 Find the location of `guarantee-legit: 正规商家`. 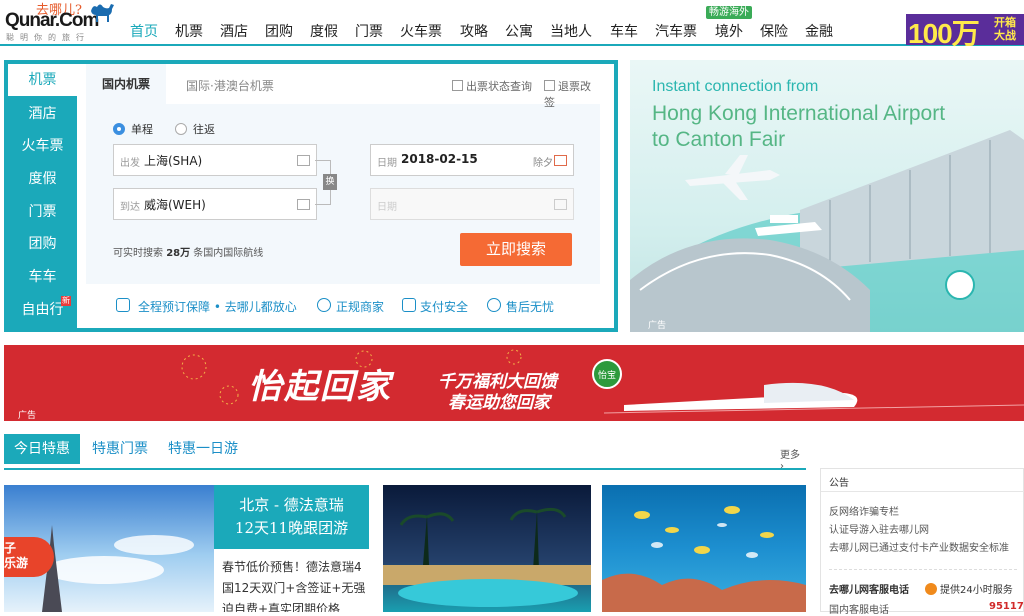

guarantee-legit: 正规商家 is located at coordinates (360, 306).